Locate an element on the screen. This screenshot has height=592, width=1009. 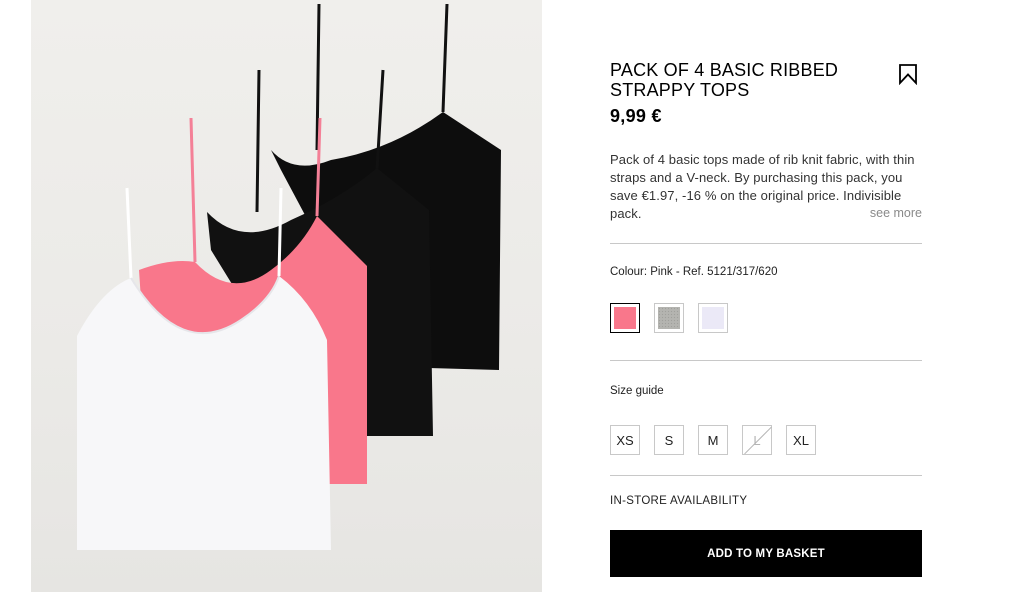
size-options: XS S M L XL is located at coordinates (713, 440).